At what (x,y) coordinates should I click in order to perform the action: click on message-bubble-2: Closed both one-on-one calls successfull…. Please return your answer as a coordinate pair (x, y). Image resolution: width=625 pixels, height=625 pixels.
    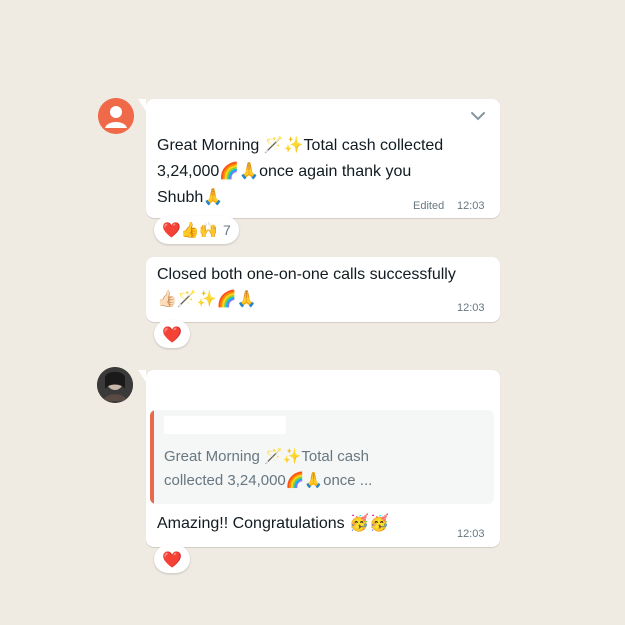
    Looking at the image, I should click on (323, 289).